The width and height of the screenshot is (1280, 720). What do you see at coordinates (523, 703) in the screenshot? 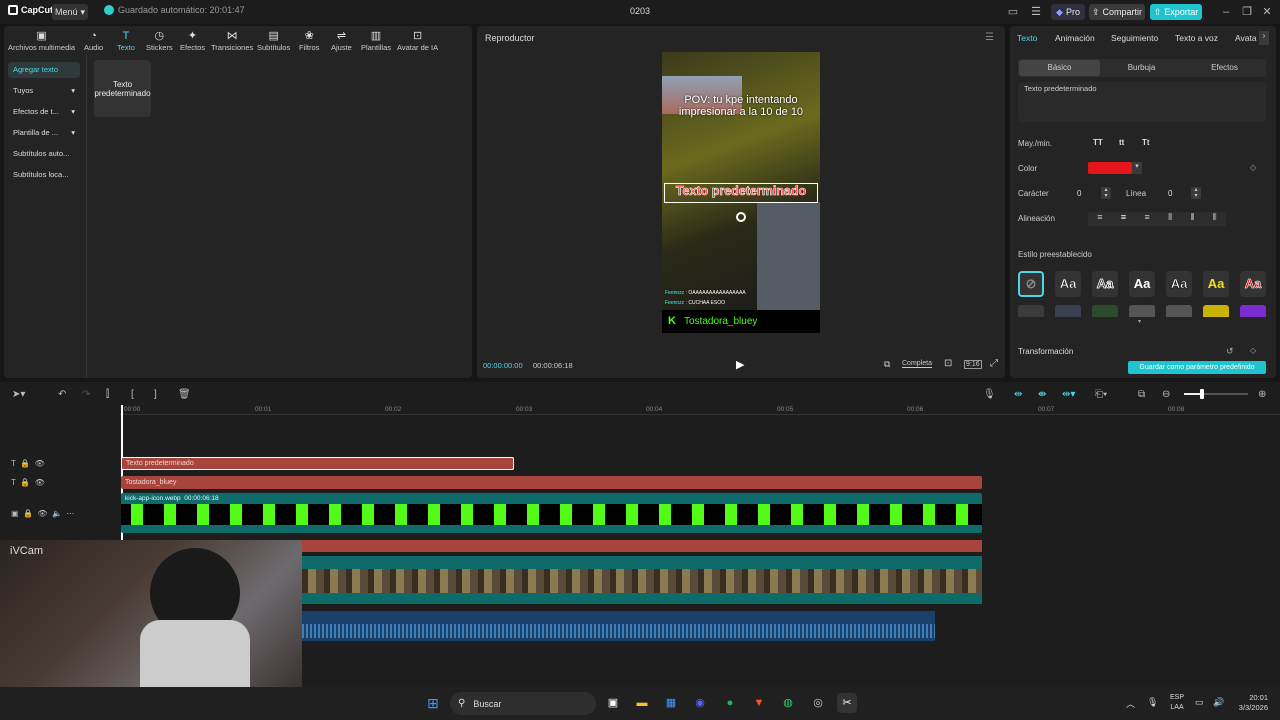
I see `taskbar-search: ⚲ Buscar` at bounding box center [523, 703].